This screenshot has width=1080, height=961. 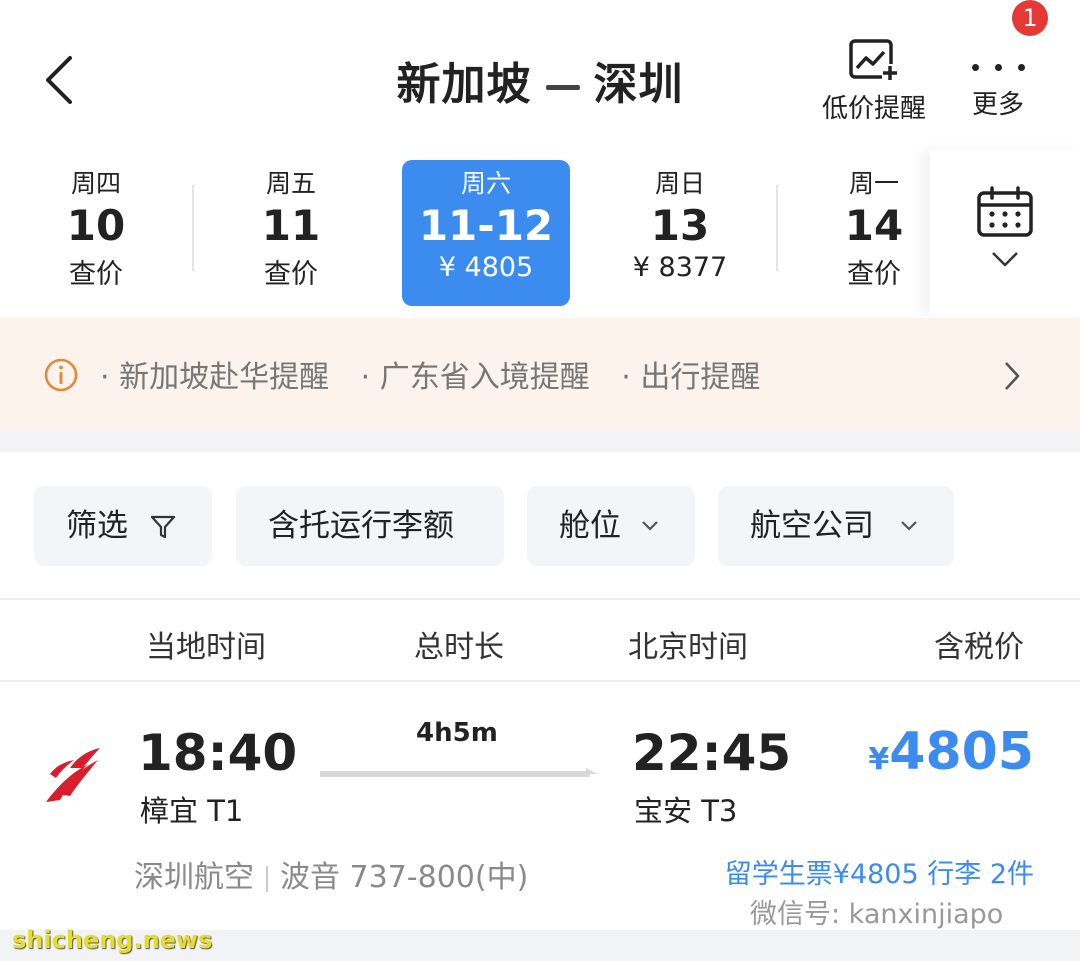 I want to click on date-weekday: 周日, so click(x=679, y=183).